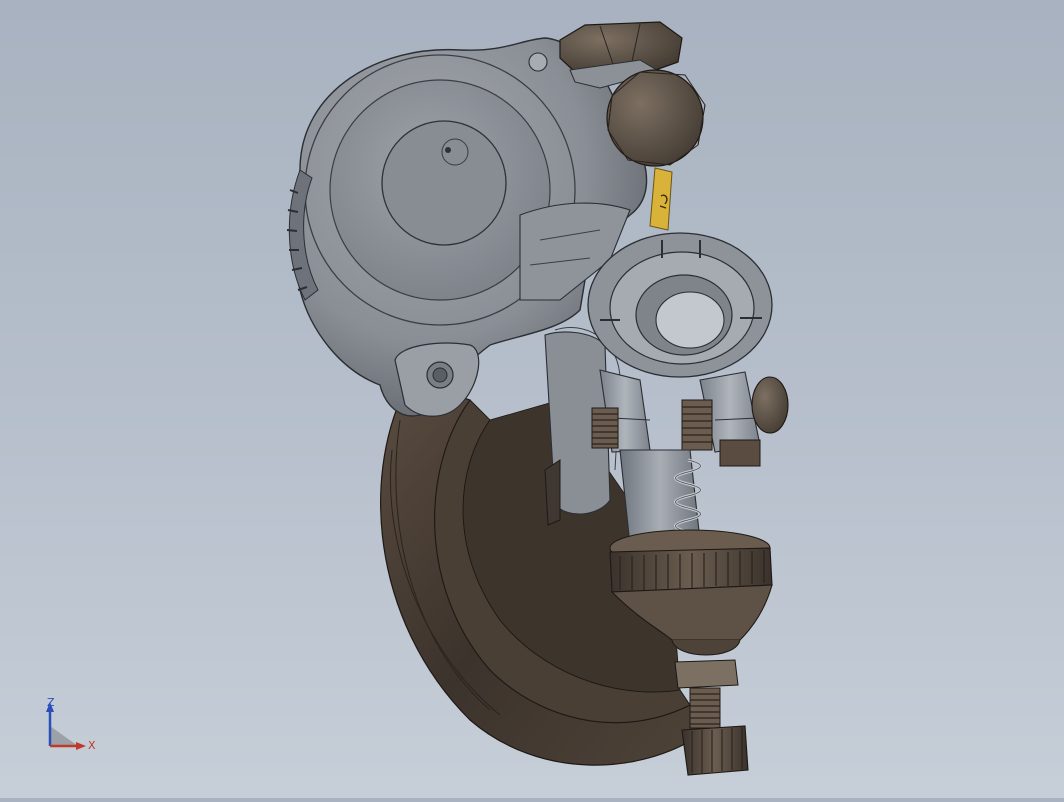 The width and height of the screenshot is (1064, 802). Describe the element at coordinates (64, 736) in the screenshot. I see `triad-plane` at that location.